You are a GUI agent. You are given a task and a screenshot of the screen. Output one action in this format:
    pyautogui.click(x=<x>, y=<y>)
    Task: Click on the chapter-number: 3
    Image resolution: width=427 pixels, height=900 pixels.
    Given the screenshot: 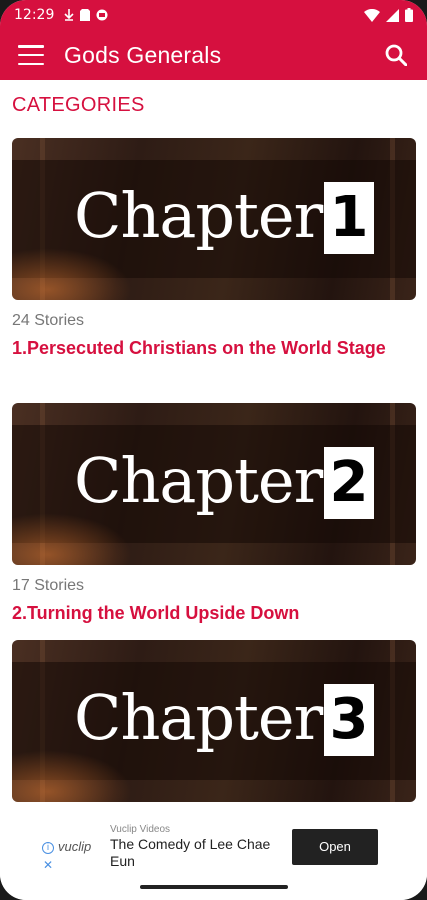 What is the action you would take?
    pyautogui.click(x=349, y=720)
    